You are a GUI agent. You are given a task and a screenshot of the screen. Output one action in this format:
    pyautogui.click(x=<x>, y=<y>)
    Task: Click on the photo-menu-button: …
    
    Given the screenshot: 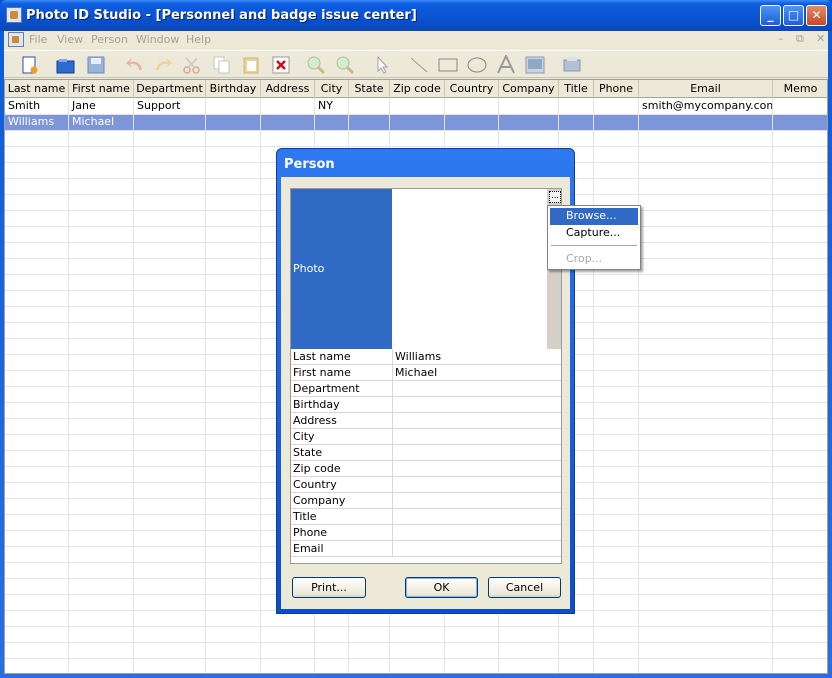 What is the action you would take?
    pyautogui.click(x=555, y=197)
    